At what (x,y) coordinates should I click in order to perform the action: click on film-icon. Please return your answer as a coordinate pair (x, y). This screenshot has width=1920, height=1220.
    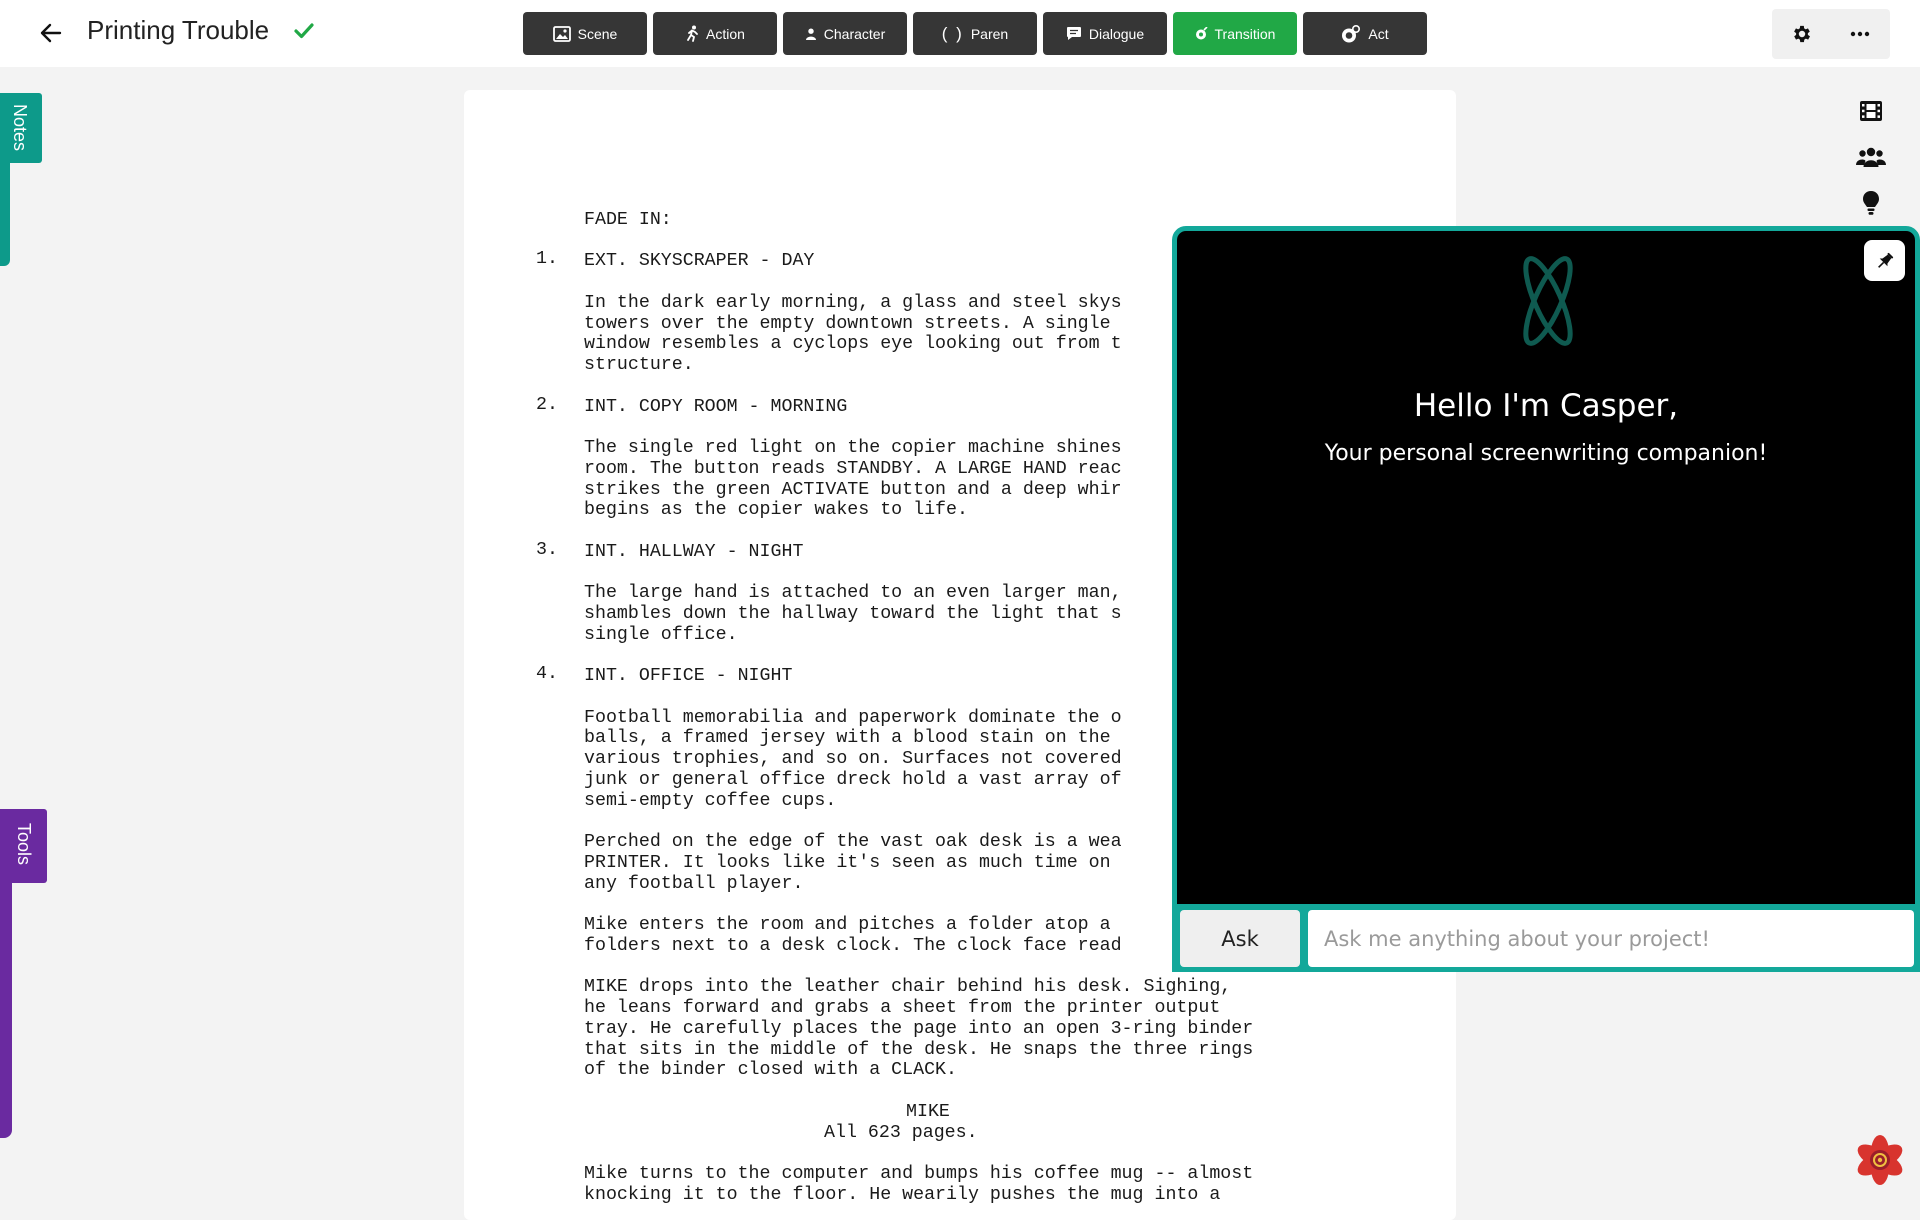
    Looking at the image, I should click on (1871, 111).